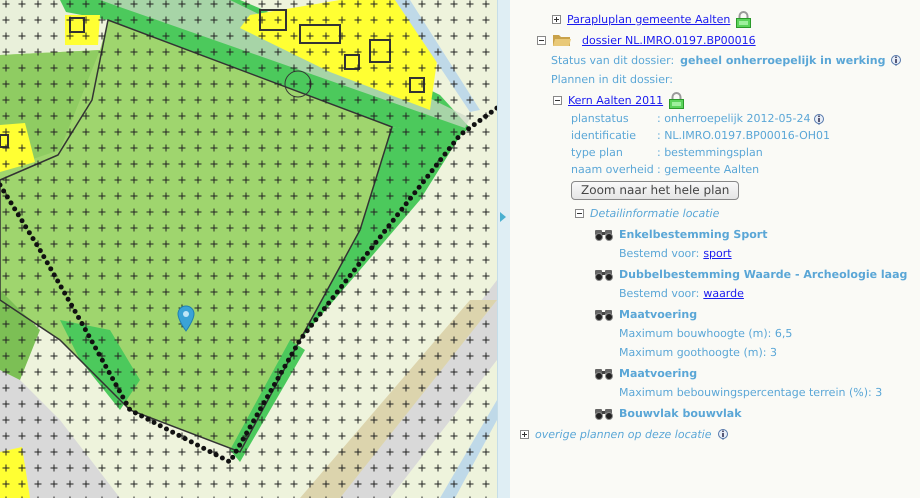  Describe the element at coordinates (597, 153) in the screenshot. I see `property-label: type plan` at that location.